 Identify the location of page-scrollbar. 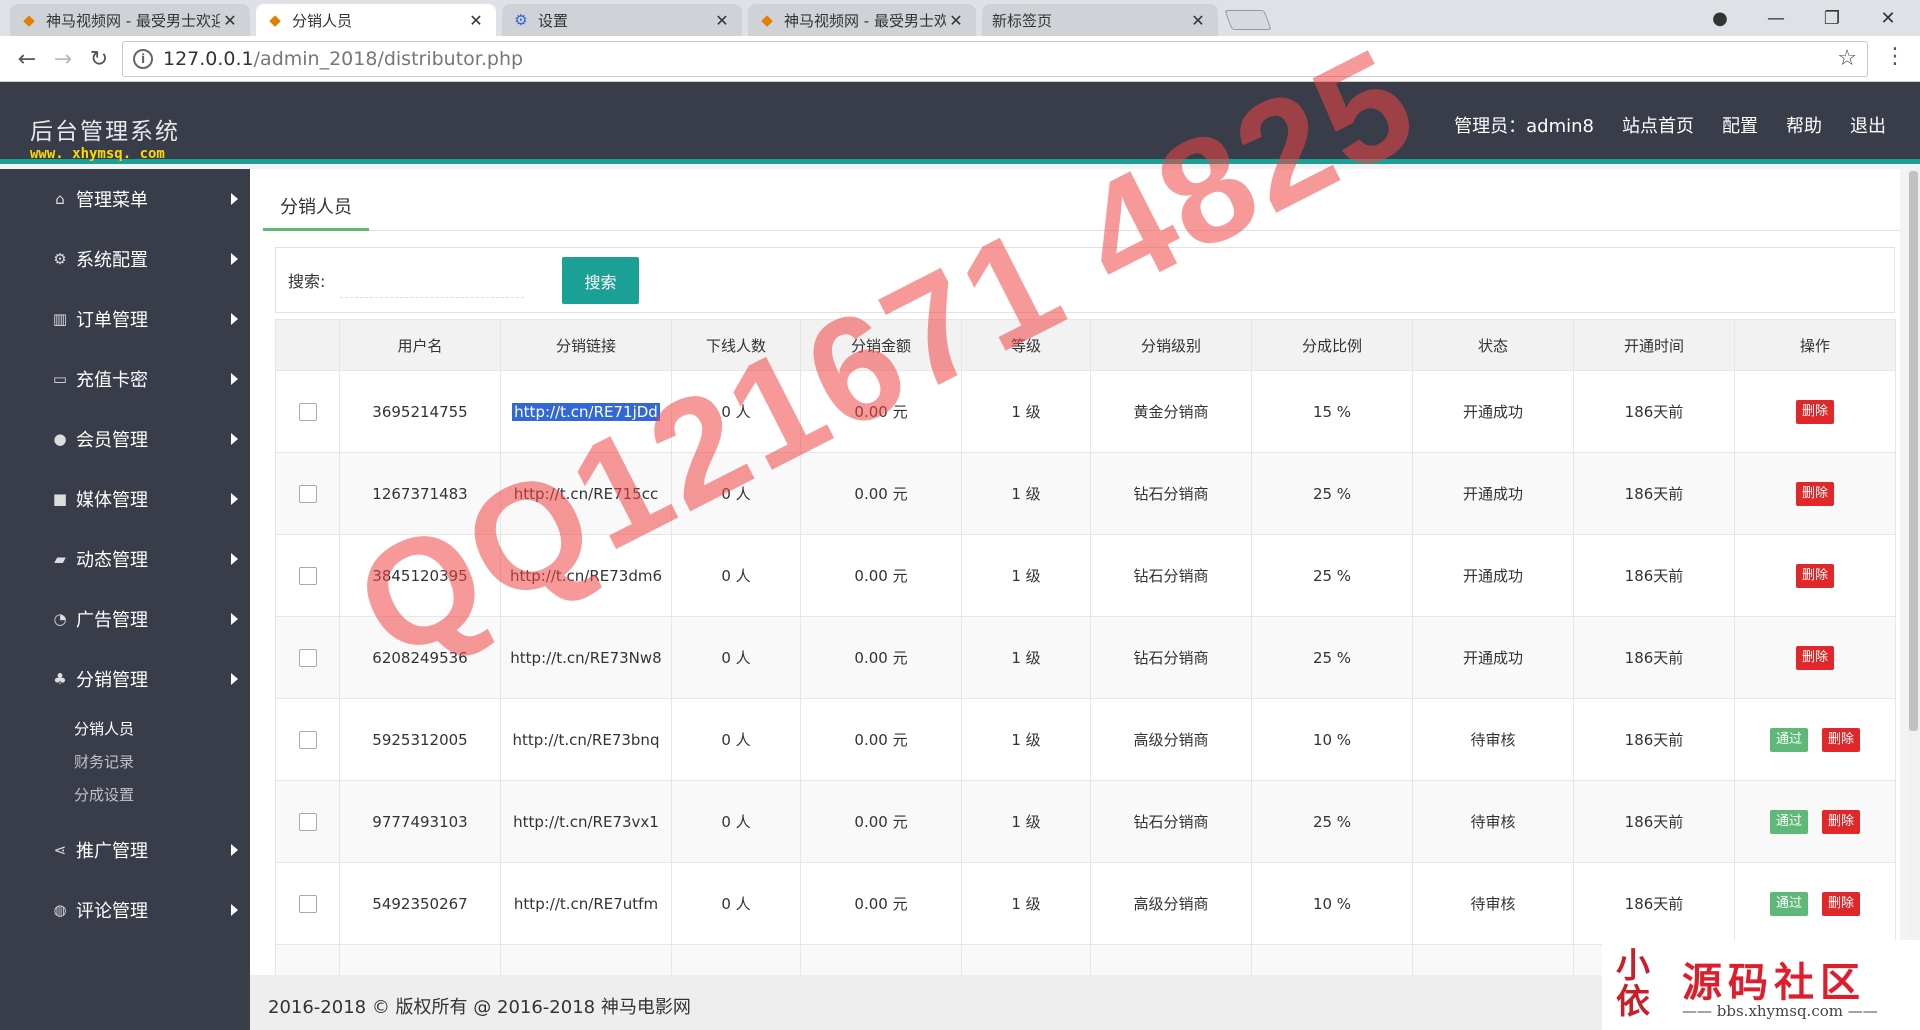
(1913, 572).